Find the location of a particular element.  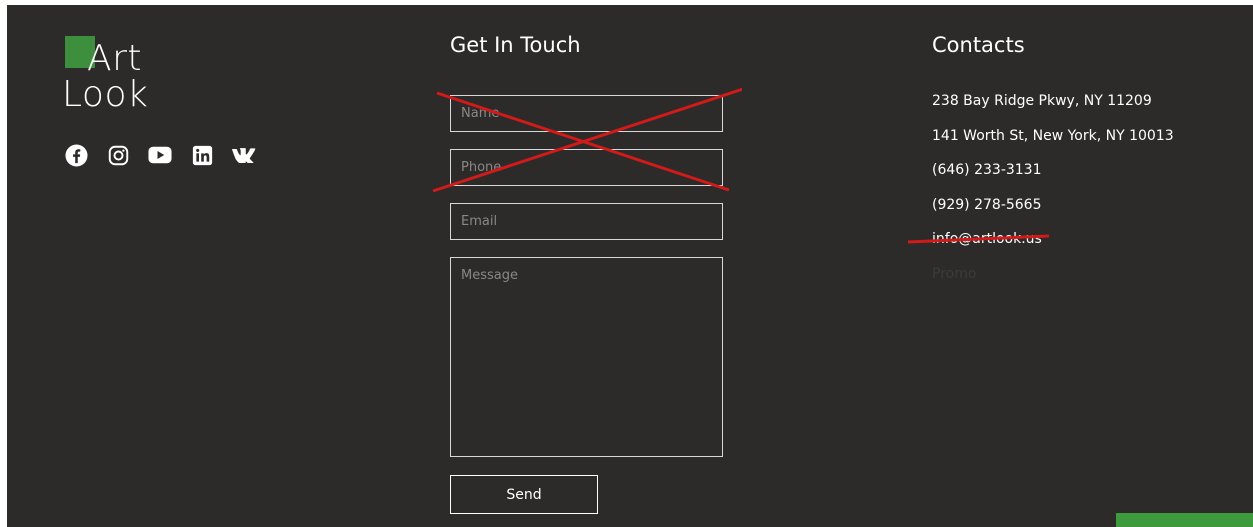

logo-text-art: Art is located at coordinates (115, 58).